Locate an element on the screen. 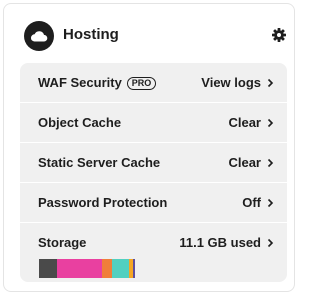 Image resolution: width=320 pixels, height=295 pixels. cloud-icon is located at coordinates (39, 36).